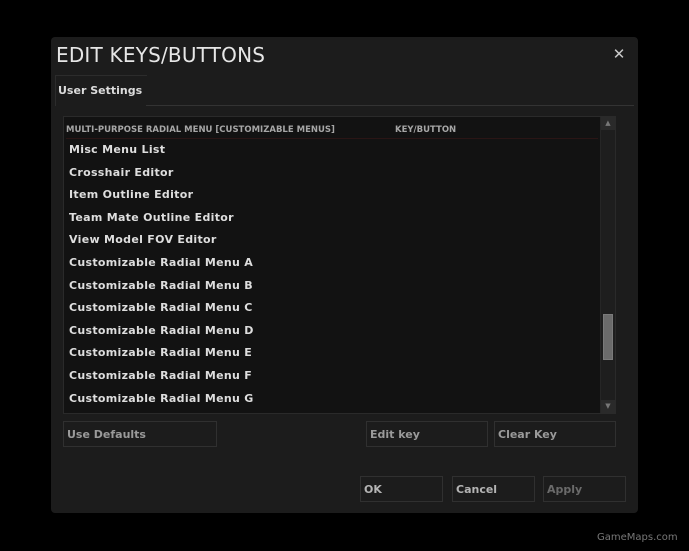 This screenshot has height=551, width=689. I want to click on list-item-name: Customizable Radial Menu G, so click(161, 398).